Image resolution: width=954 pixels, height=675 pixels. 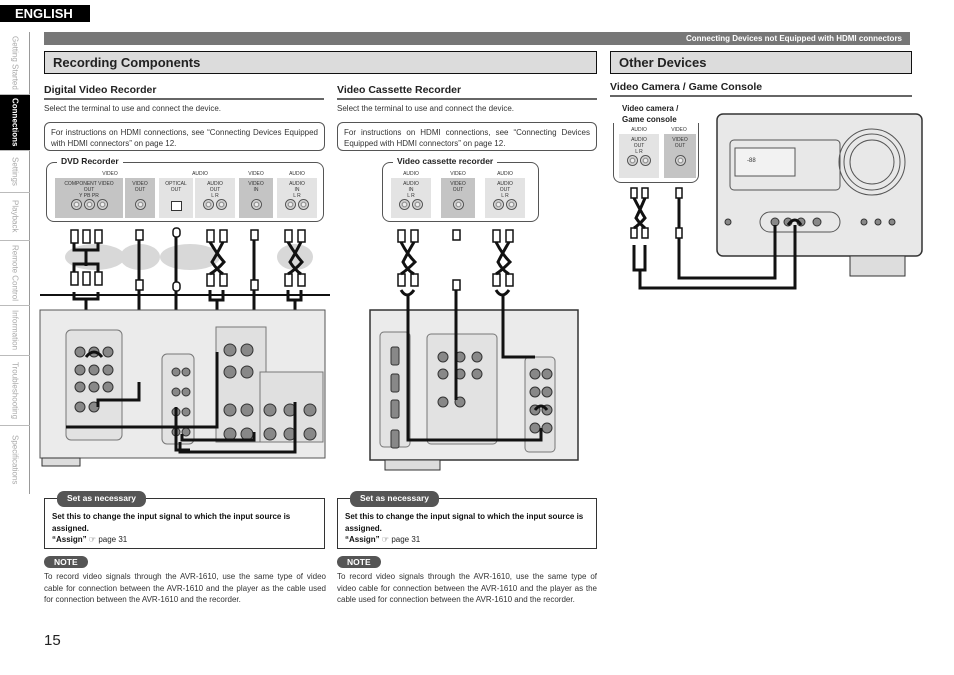 What do you see at coordinates (359, 562) in the screenshot?
I see `vcr-note-tag: NOTE` at bounding box center [359, 562].